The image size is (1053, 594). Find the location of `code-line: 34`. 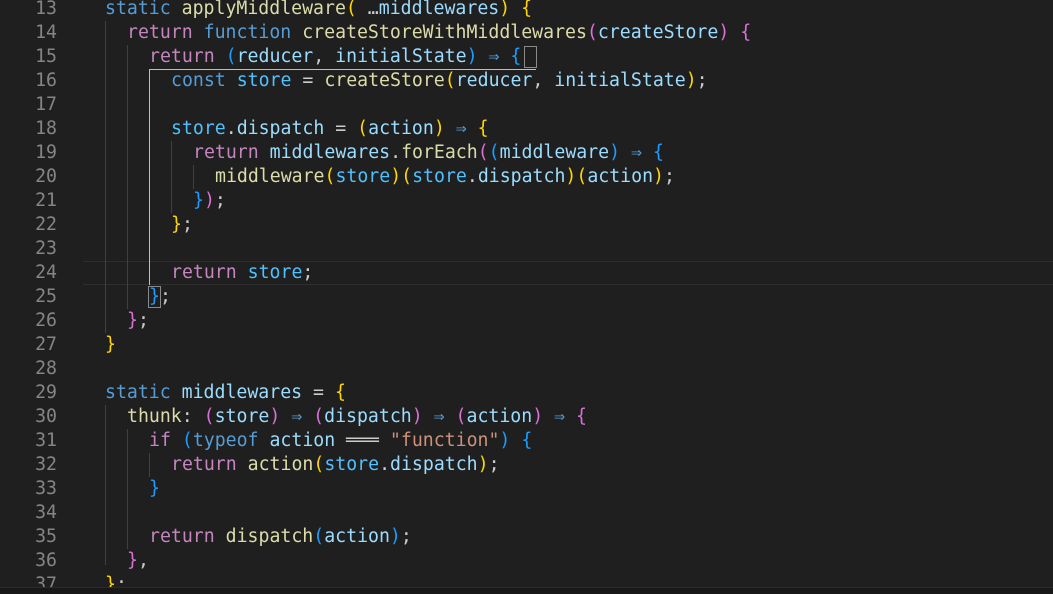

code-line: 34 is located at coordinates (526, 513).